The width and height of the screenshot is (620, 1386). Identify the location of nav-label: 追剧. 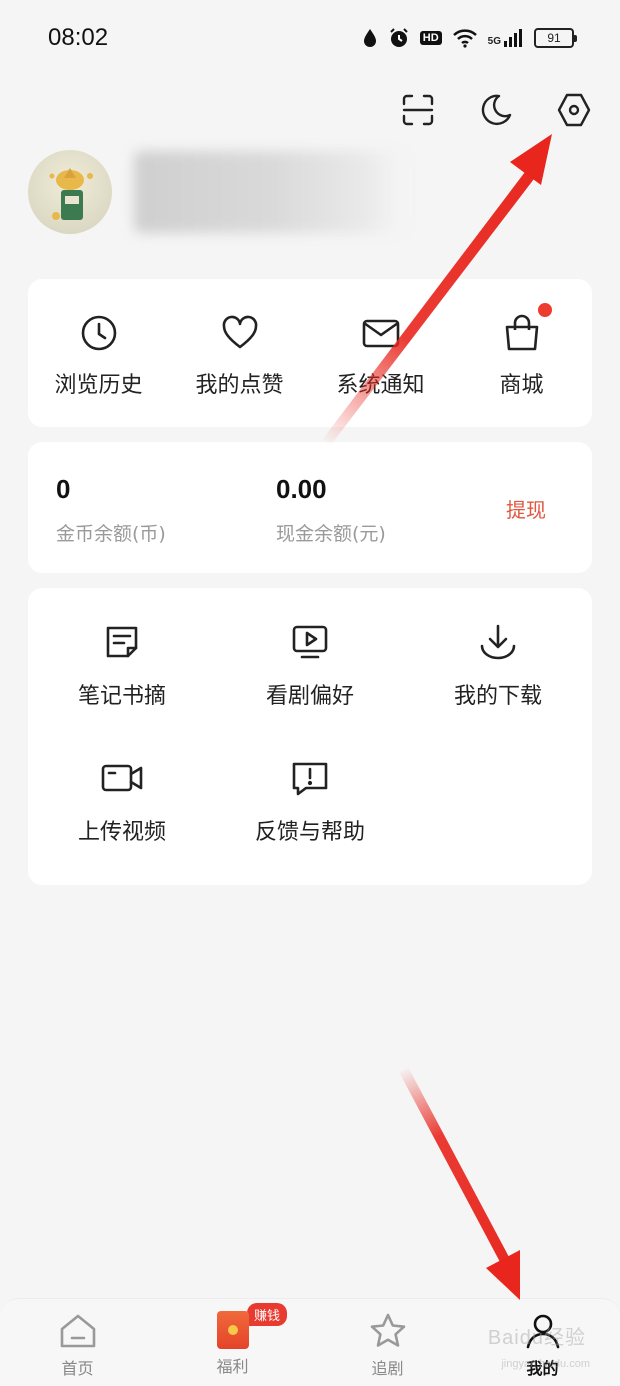
(387, 1368).